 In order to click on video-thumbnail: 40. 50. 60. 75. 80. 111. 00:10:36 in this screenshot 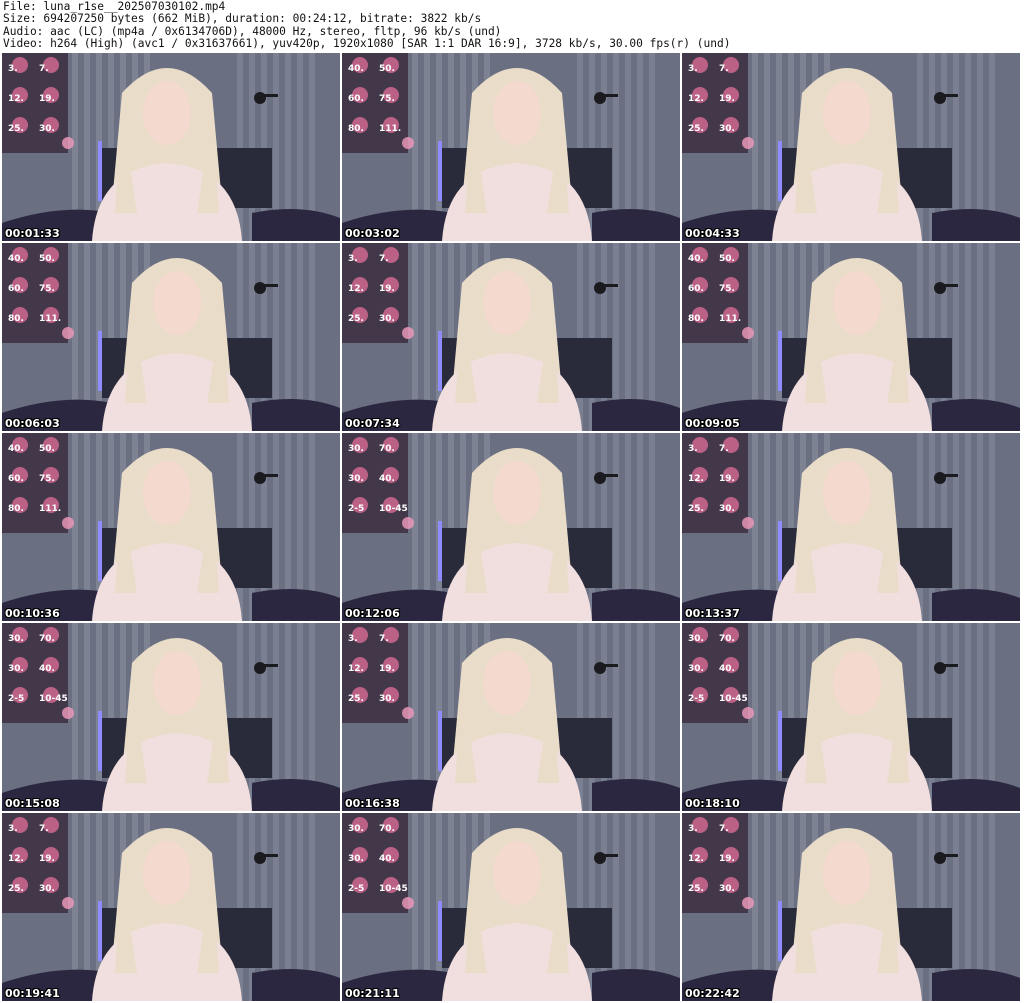, I will do `click(171, 527)`.